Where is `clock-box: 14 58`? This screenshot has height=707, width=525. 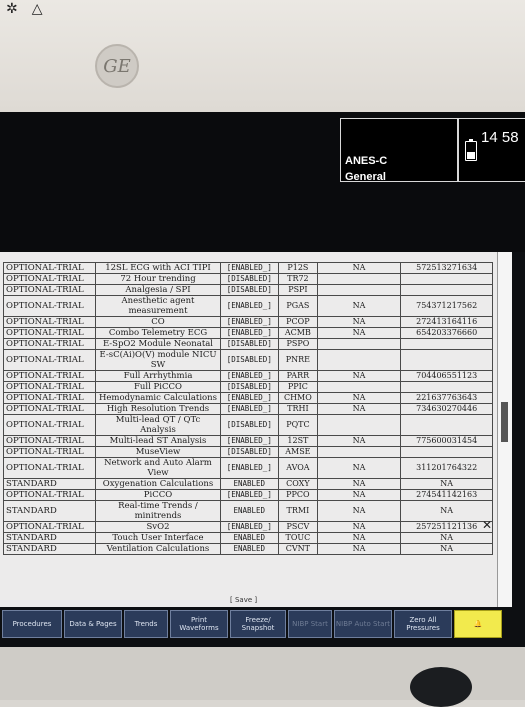 clock-box: 14 58 is located at coordinates (491, 150).